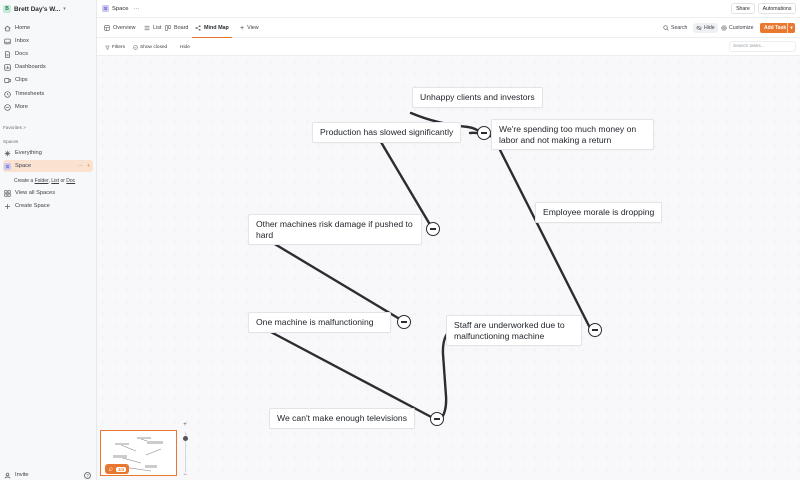 The image size is (800, 480). Describe the element at coordinates (7, 107) in the screenshot. I see `more-icon` at that location.